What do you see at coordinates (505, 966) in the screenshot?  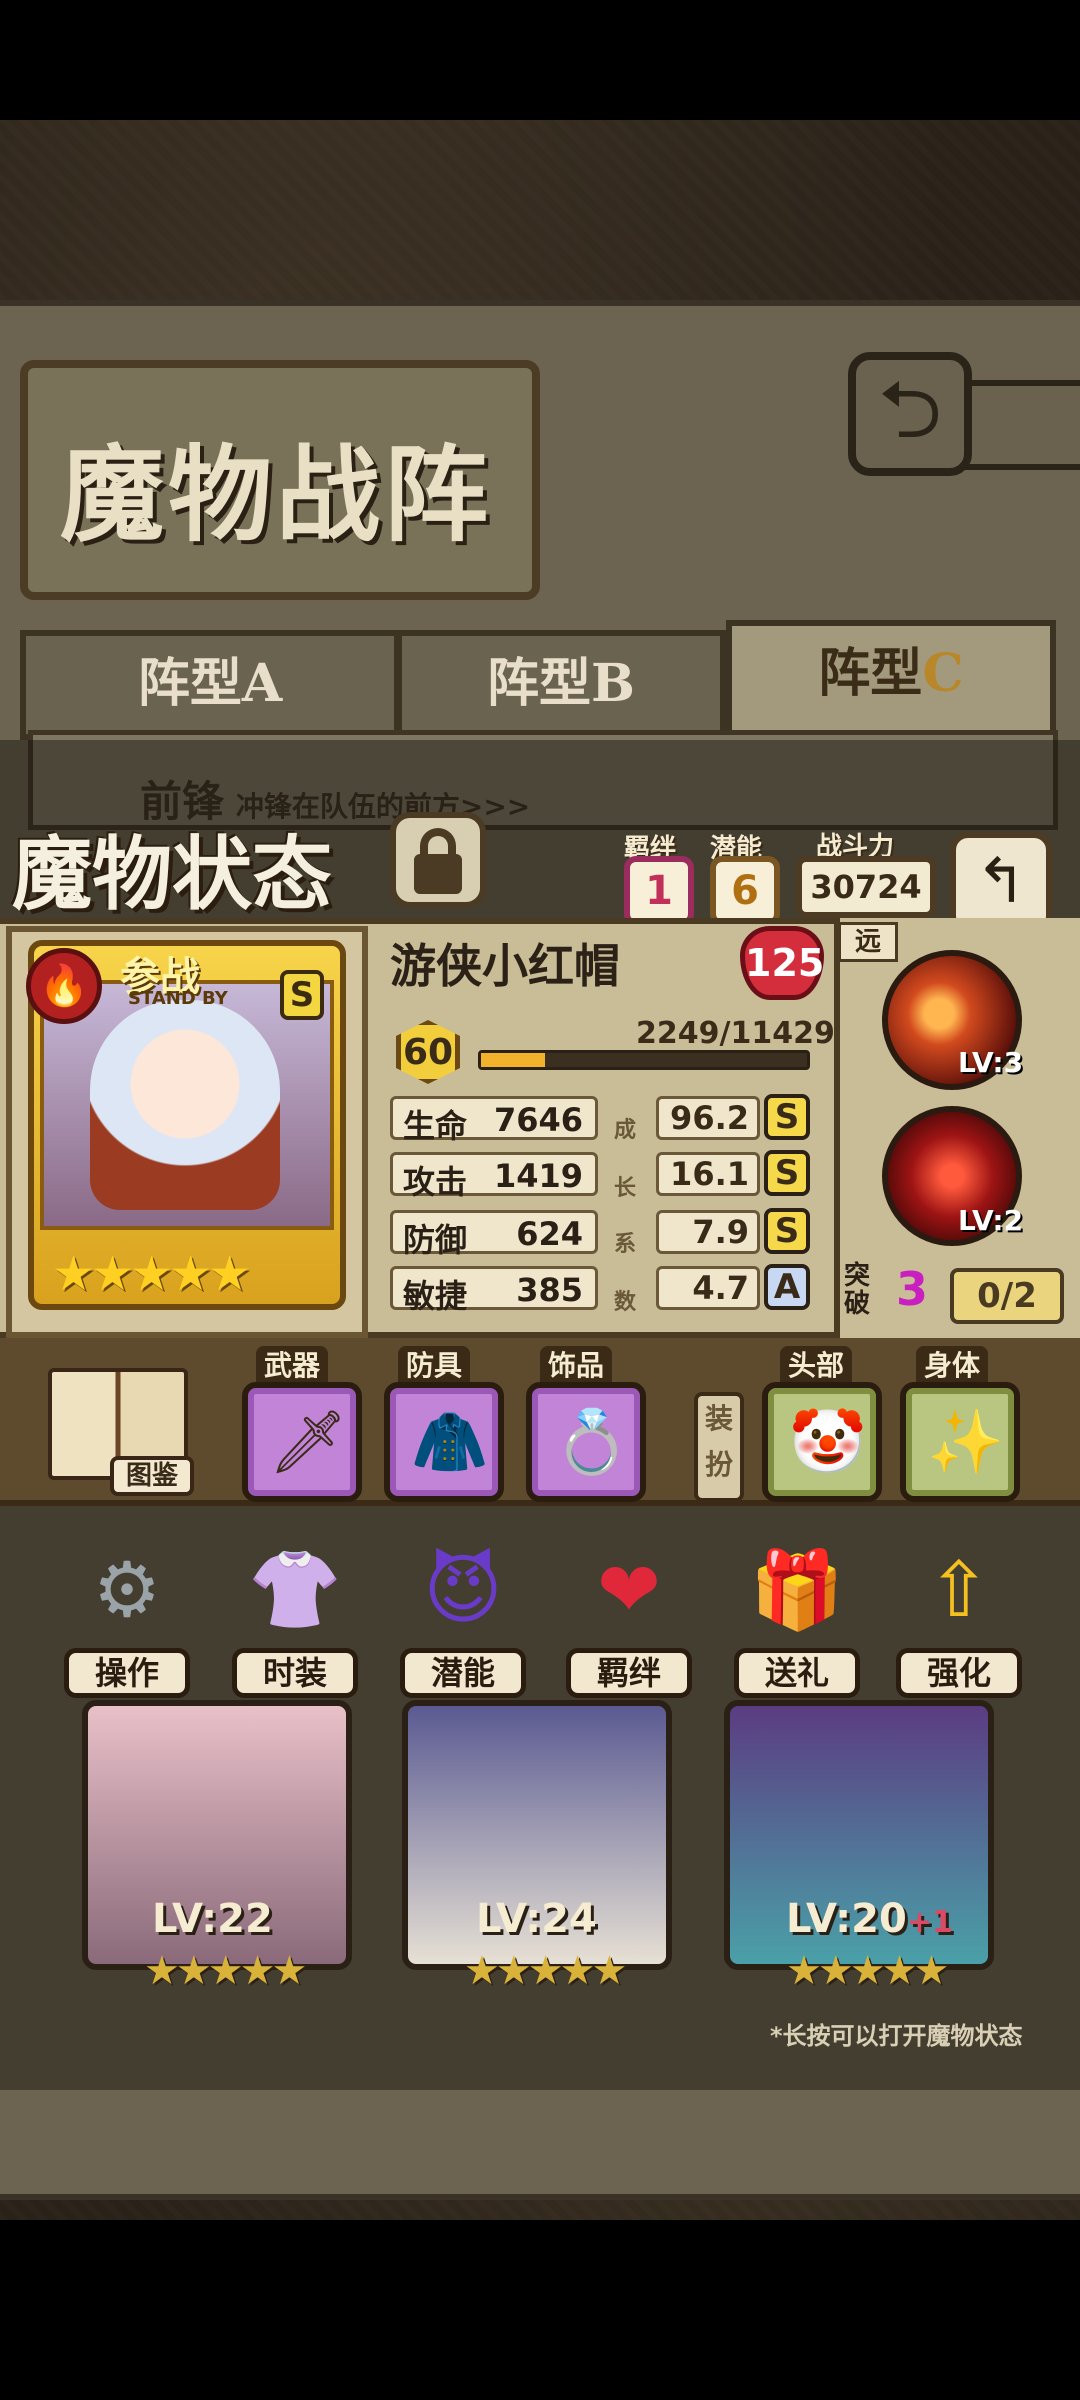 I see `monster-name: 游侠小红帽` at bounding box center [505, 966].